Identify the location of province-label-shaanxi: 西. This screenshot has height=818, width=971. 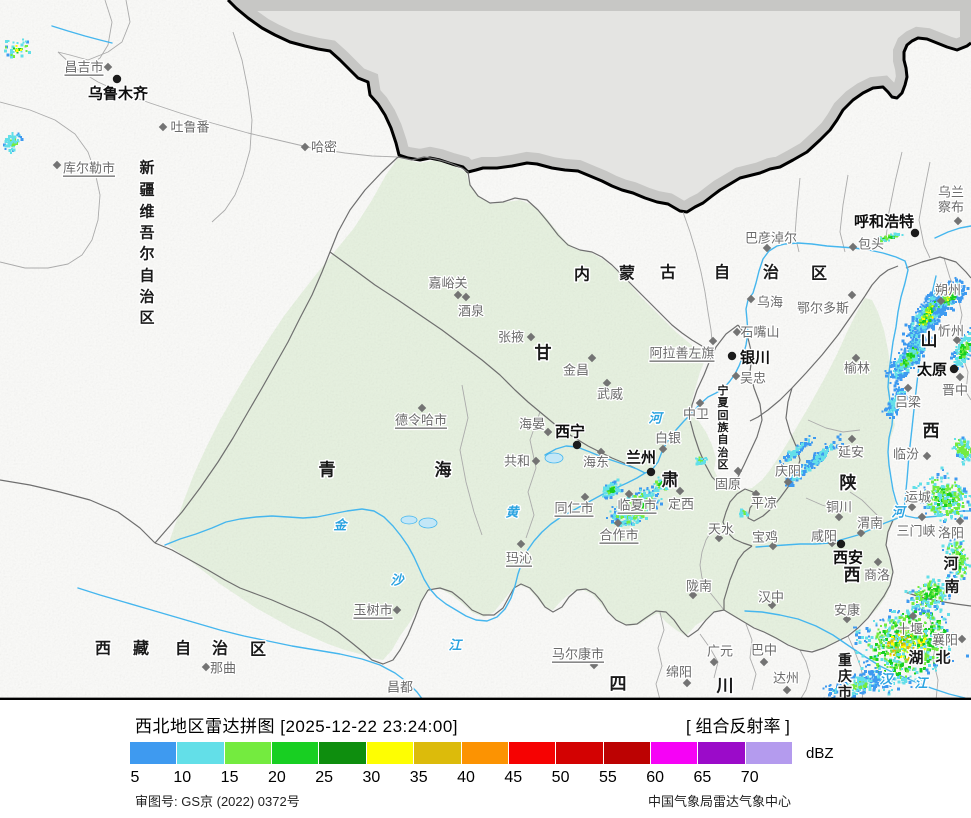
(852, 575).